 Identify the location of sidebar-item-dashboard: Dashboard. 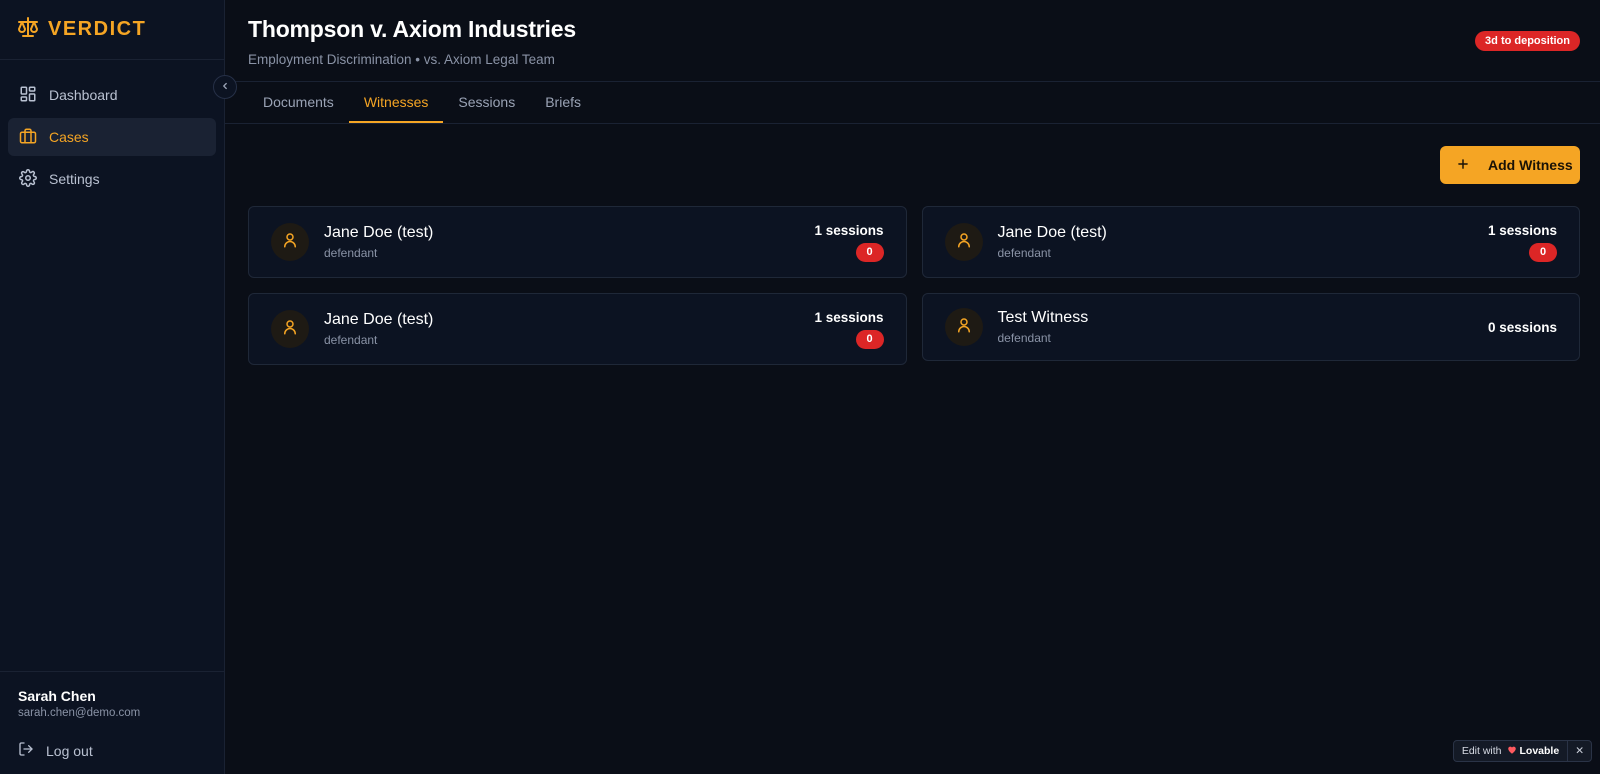
(112, 95).